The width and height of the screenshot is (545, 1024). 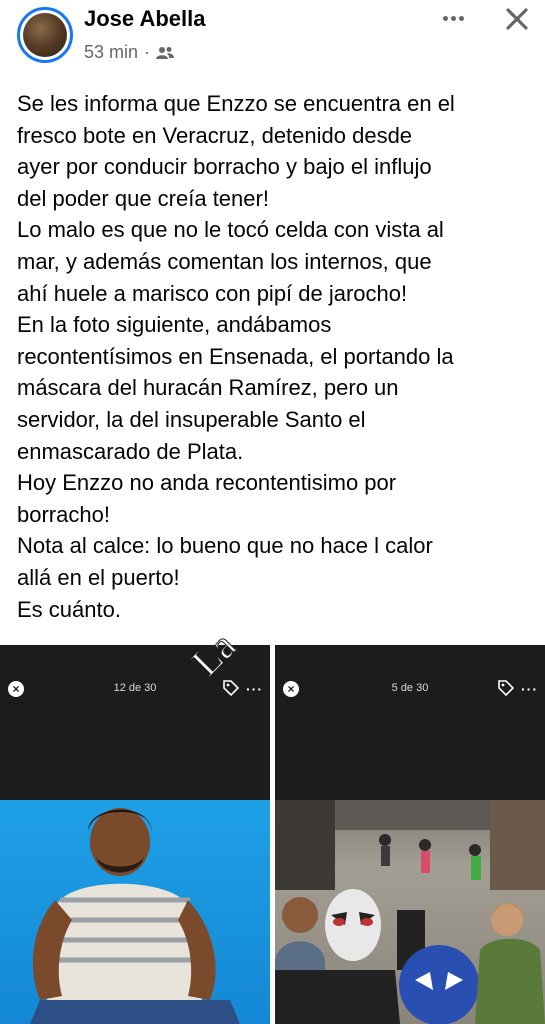 I want to click on post-line: En la foto siguiente, andábamos, so click(x=174, y=325).